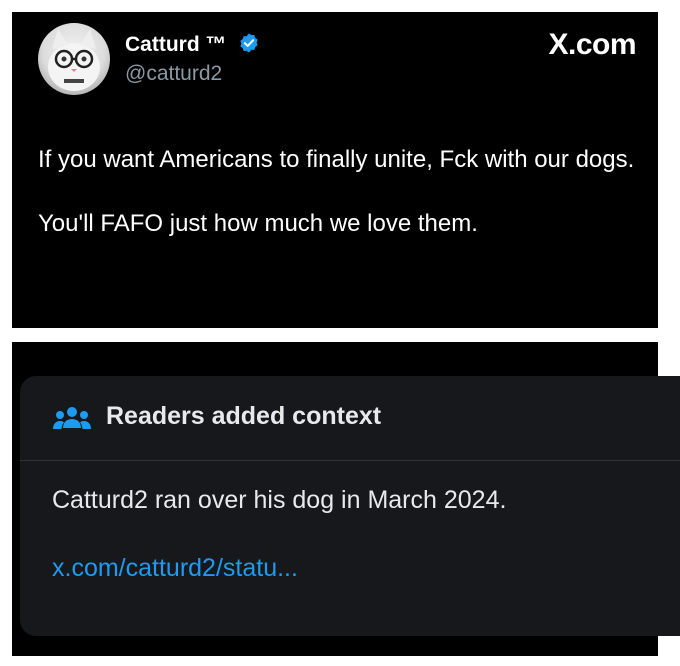 This screenshot has height=666, width=680. What do you see at coordinates (72, 422) in the screenshot?
I see `people-icon` at bounding box center [72, 422].